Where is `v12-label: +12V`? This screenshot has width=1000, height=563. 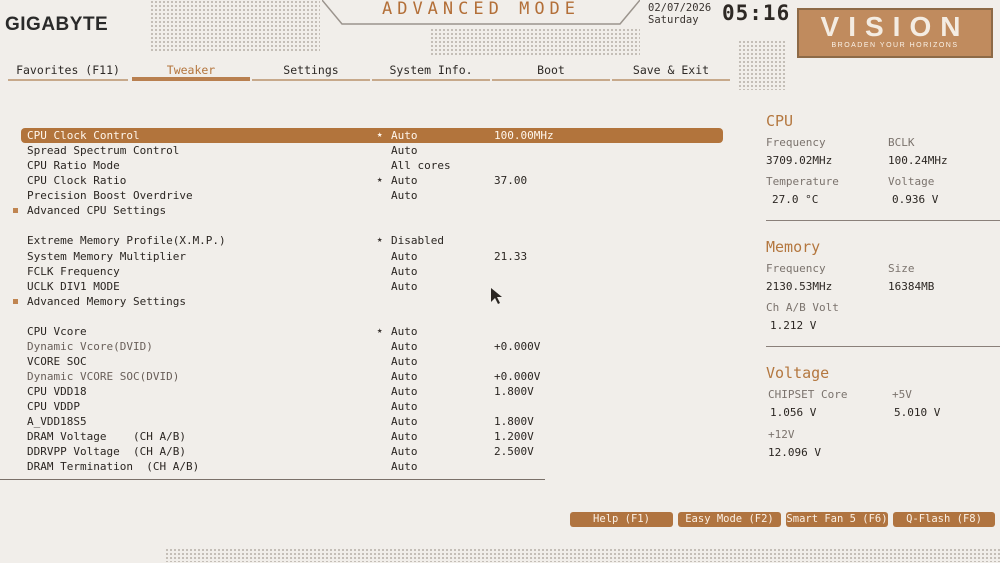 v12-label: +12V is located at coordinates (781, 434).